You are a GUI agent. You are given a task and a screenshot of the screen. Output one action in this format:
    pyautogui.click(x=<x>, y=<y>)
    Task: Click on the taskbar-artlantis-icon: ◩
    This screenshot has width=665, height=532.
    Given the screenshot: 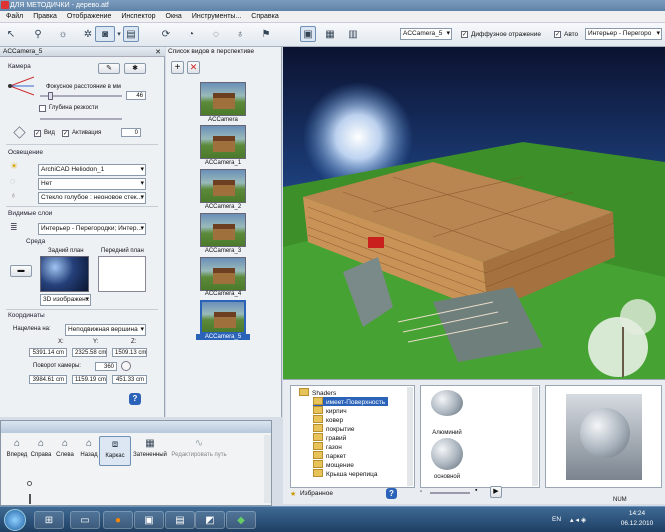 What is the action you would take?
    pyautogui.click(x=210, y=520)
    